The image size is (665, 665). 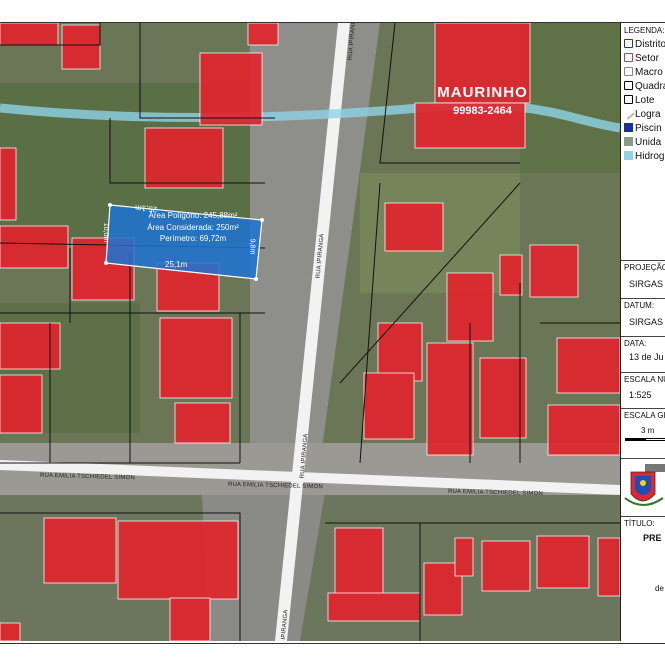 I want to click on graphic-scale-bar-segment, so click(x=655, y=439).